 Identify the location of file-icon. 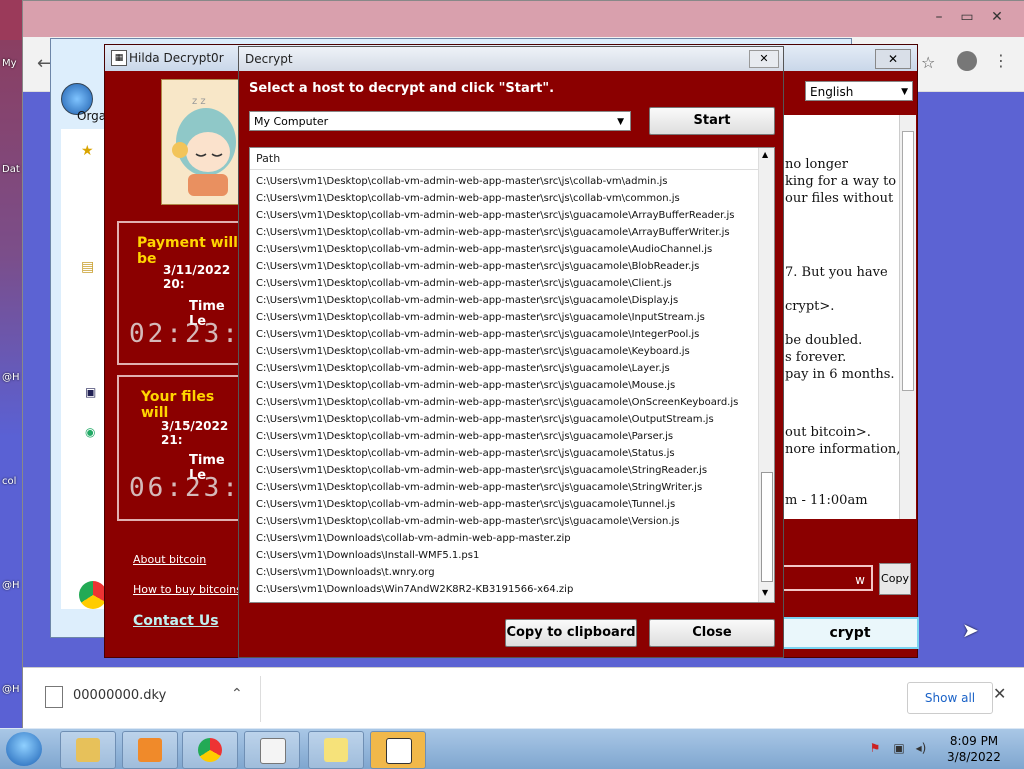
(54, 697).